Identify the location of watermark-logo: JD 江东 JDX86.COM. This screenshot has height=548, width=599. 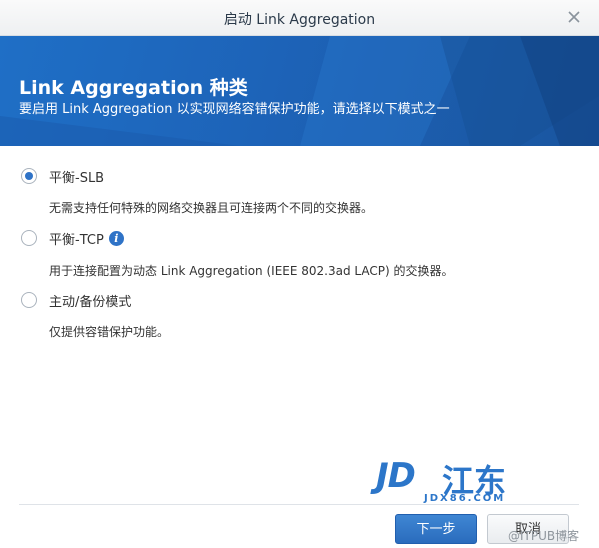
(476, 480).